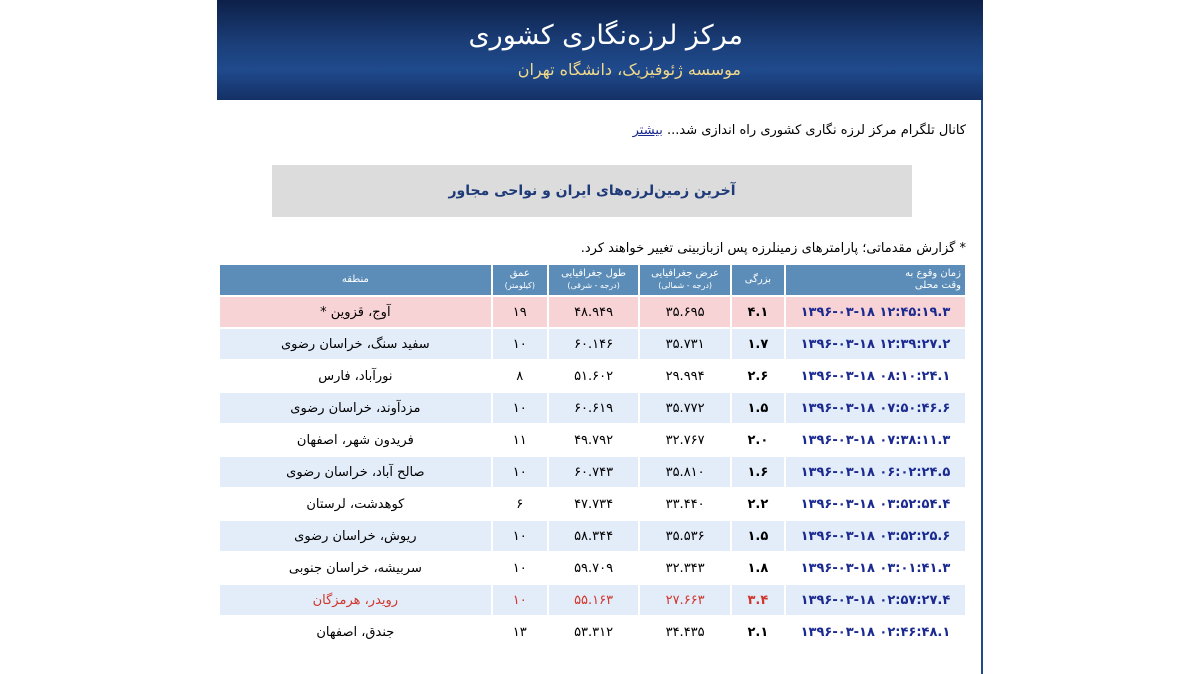 This screenshot has width=1200, height=674. I want to click on cell-magnitude: ۴.۱, so click(757, 312).